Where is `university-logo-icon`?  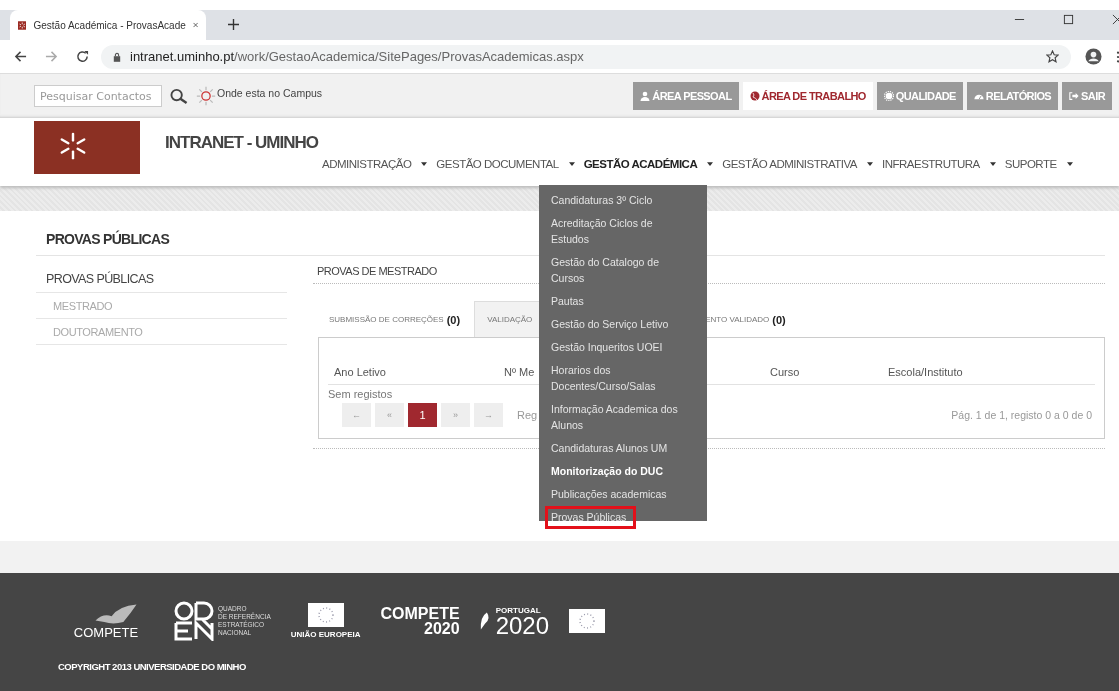
university-logo-icon is located at coordinates (22, 25).